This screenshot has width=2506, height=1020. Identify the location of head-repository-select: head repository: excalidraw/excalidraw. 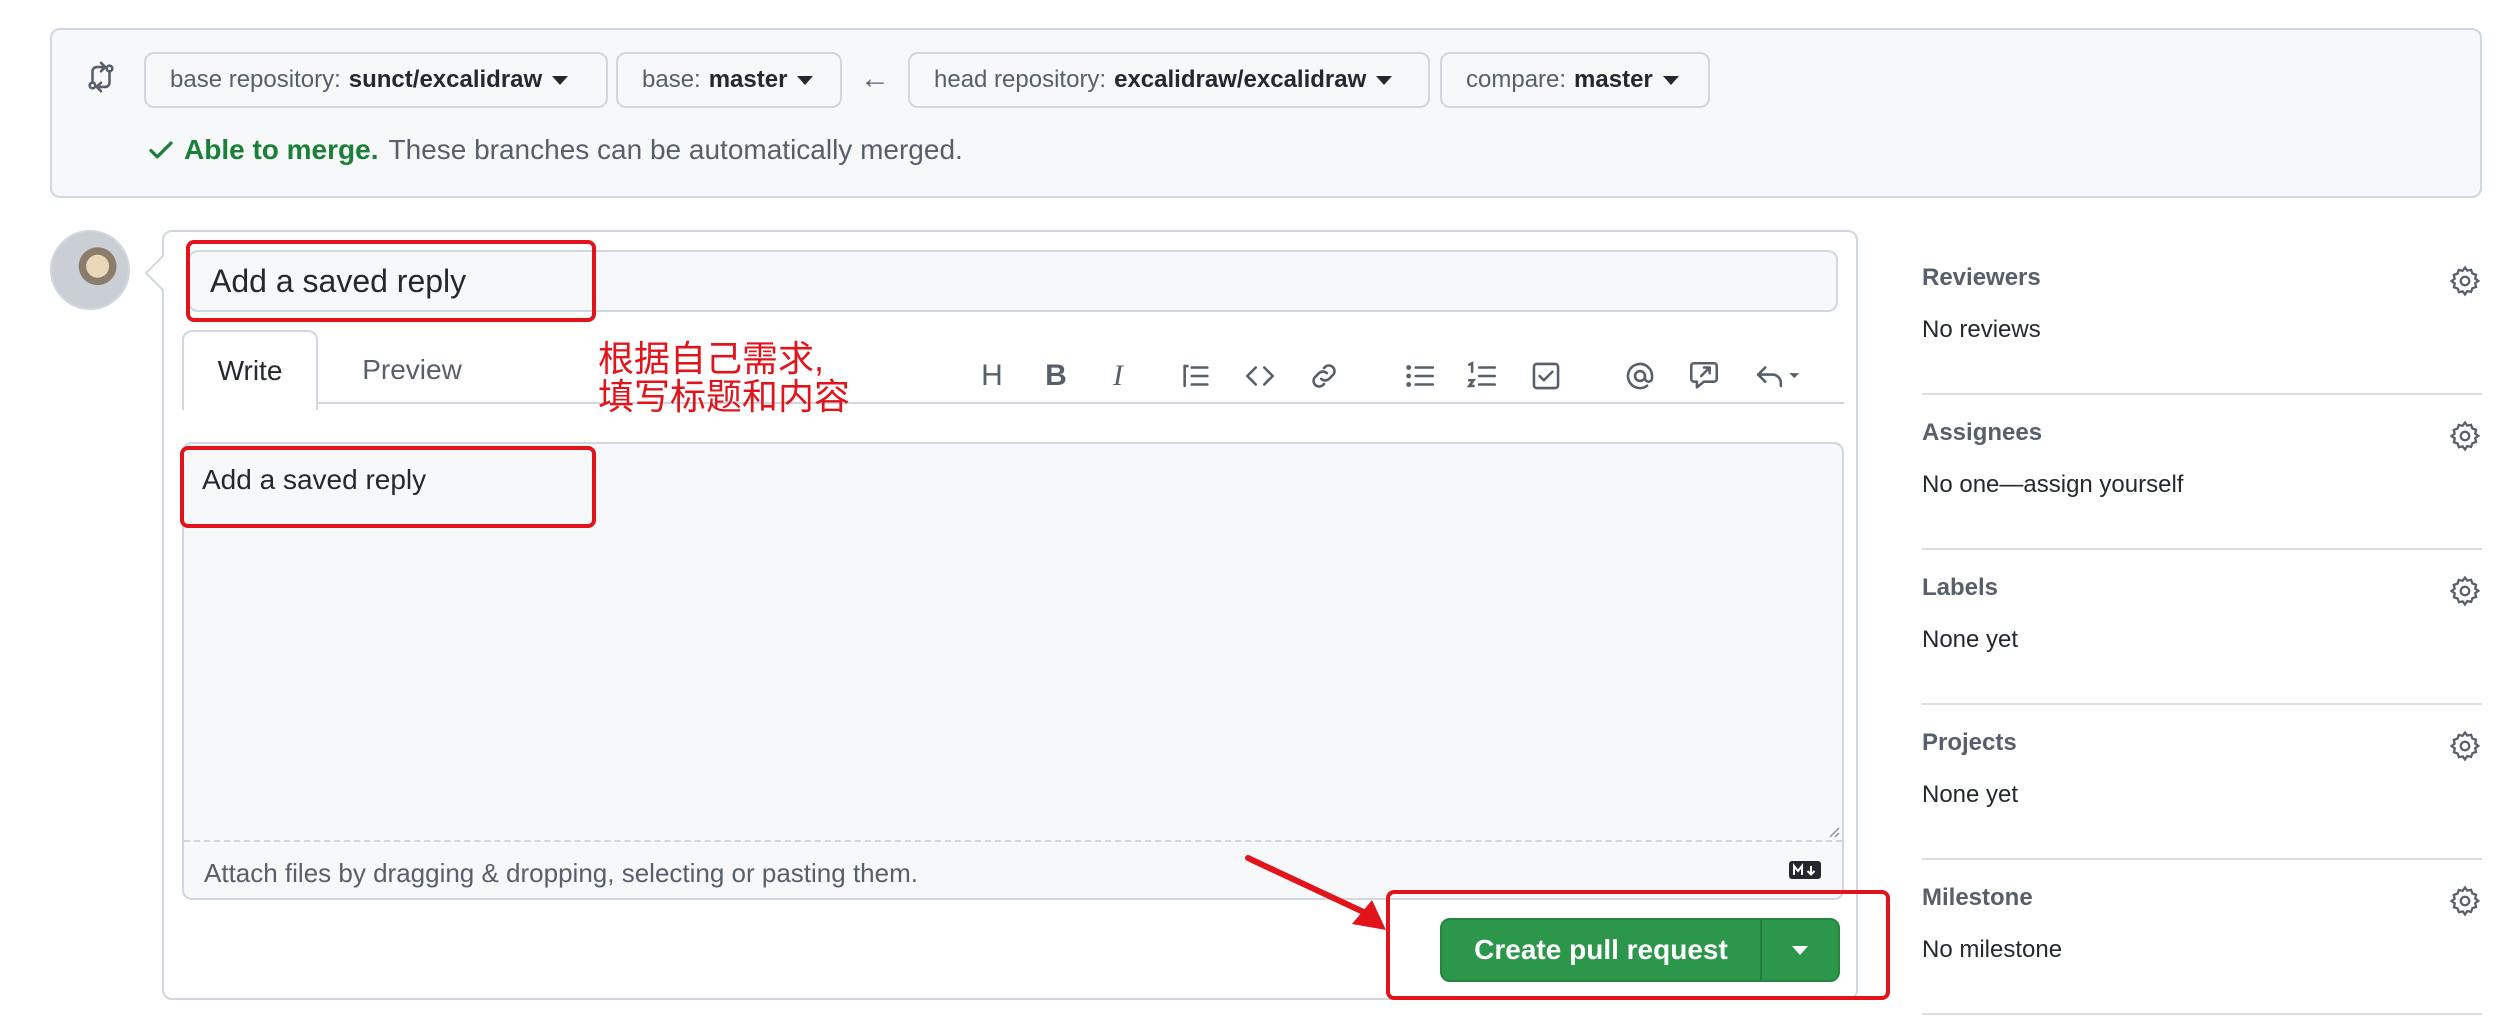
(1169, 80).